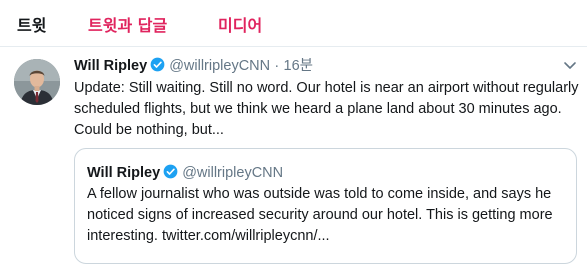 This screenshot has height=264, width=587. Describe the element at coordinates (219, 66) in the screenshot. I see `author-handle: @willripleyCNN` at that location.